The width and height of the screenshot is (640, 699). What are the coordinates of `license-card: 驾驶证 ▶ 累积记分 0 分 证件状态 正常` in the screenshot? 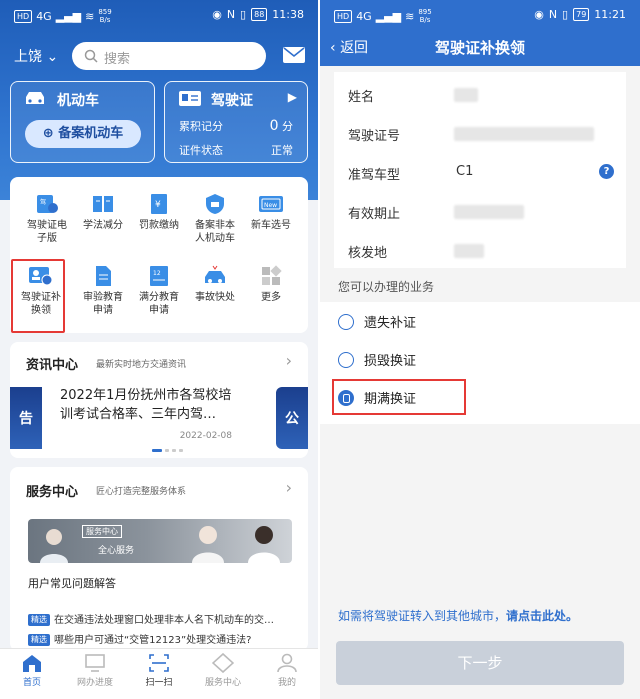 It's located at (236, 122).